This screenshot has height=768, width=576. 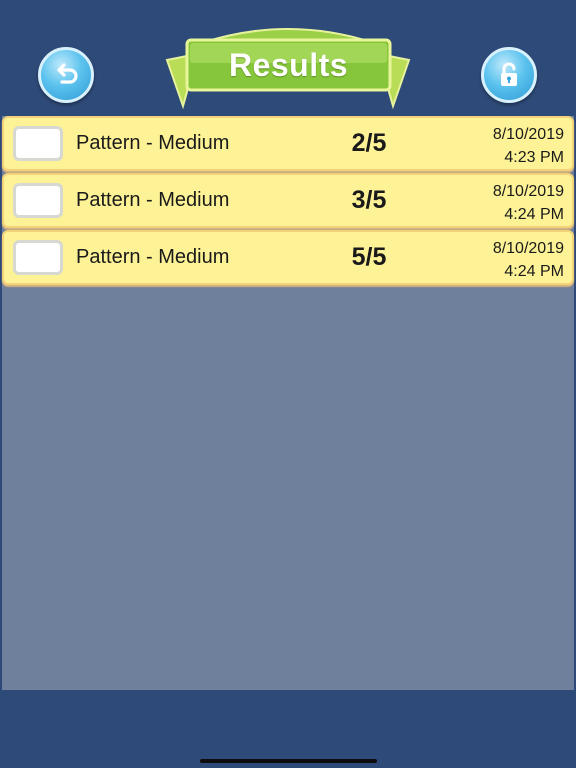 I want to click on lock-button, so click(x=509, y=75).